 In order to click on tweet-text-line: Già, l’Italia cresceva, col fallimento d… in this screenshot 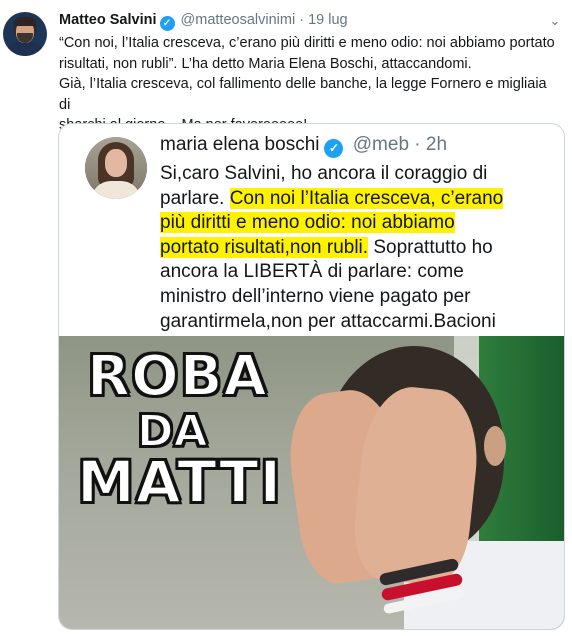, I will do `click(303, 94)`.